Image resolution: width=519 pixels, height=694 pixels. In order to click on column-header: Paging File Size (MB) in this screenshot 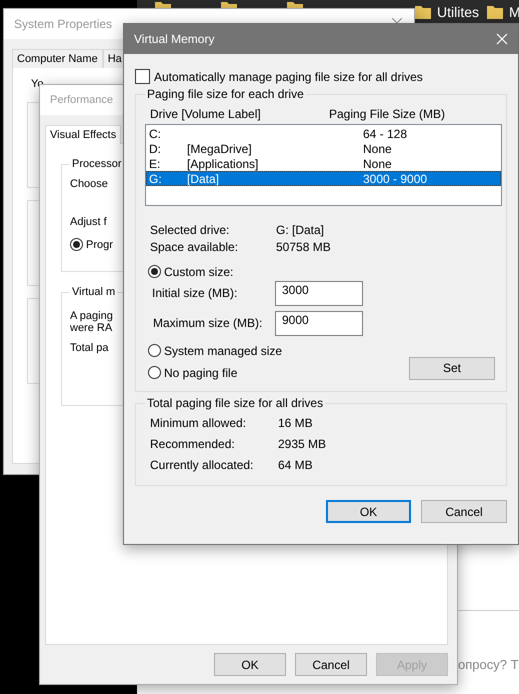, I will do `click(387, 114)`.